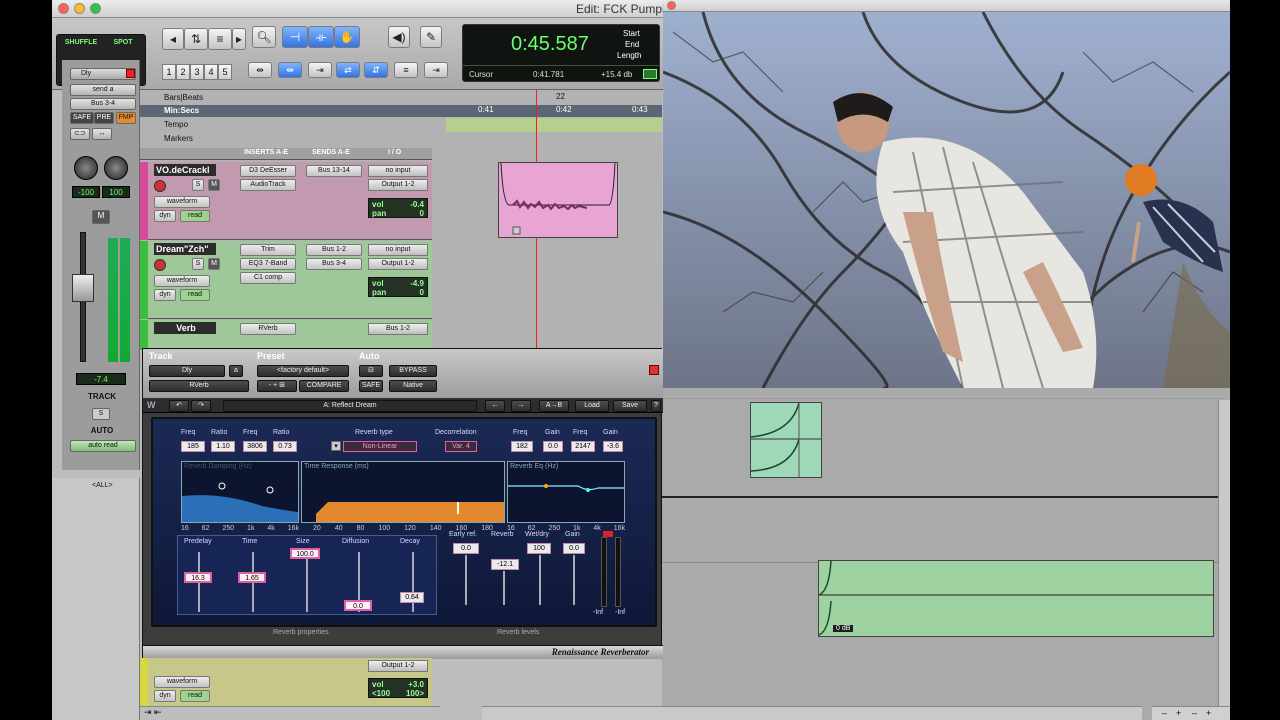 This screenshot has width=1280, height=720. I want to click on zoom-preset-2: 2, so click(183, 72).